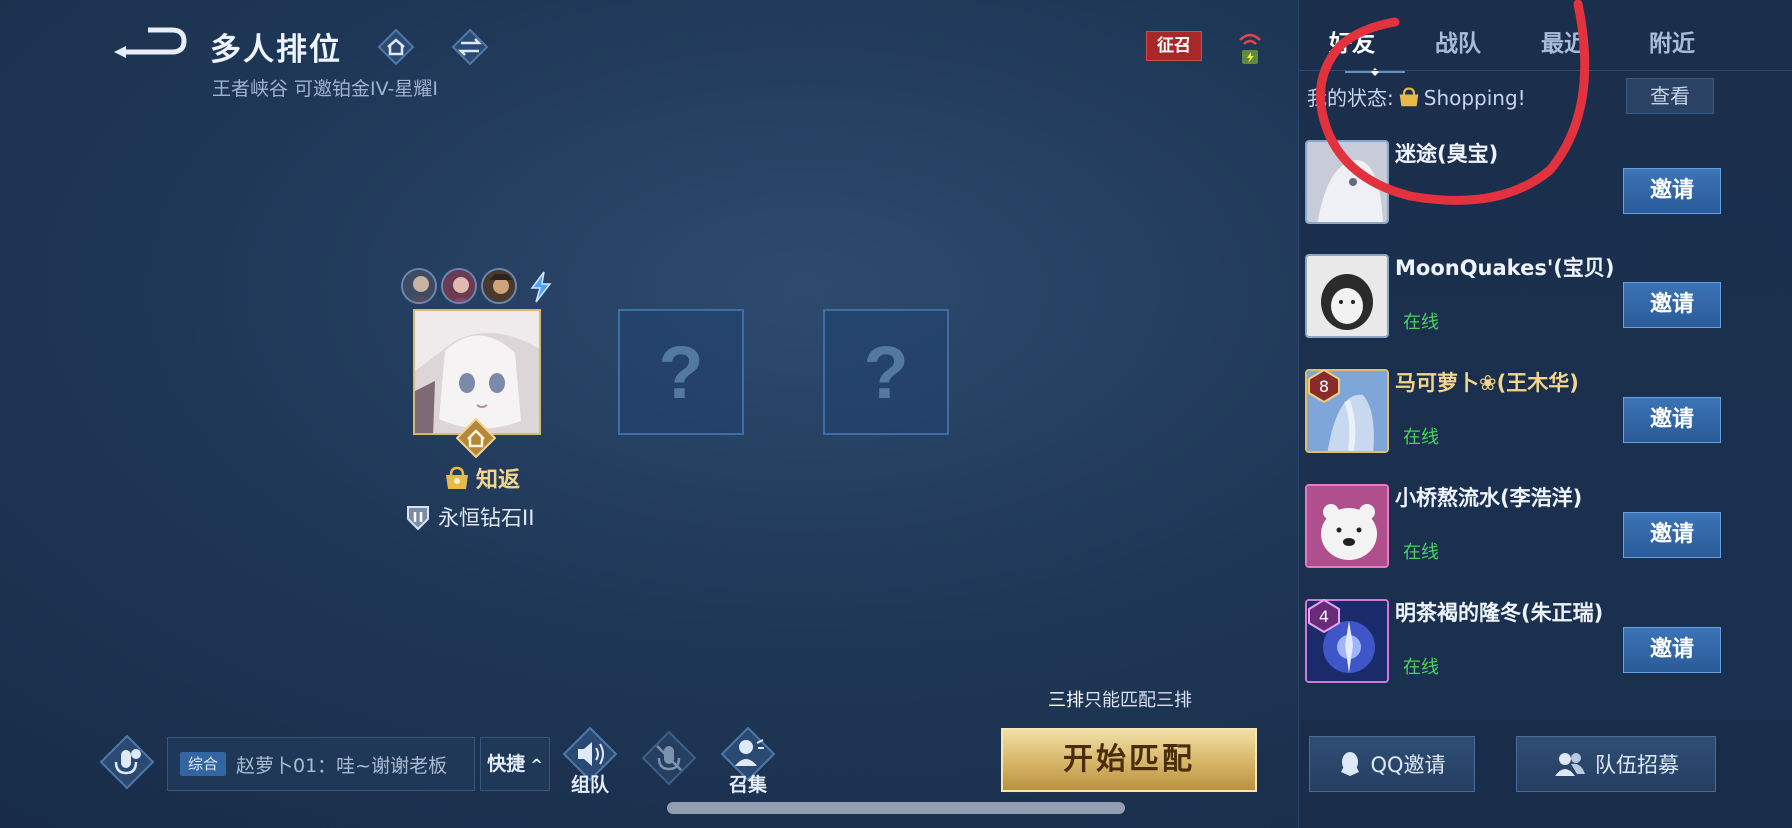  I want to click on player-rank: 永恒钻石II, so click(469, 517).